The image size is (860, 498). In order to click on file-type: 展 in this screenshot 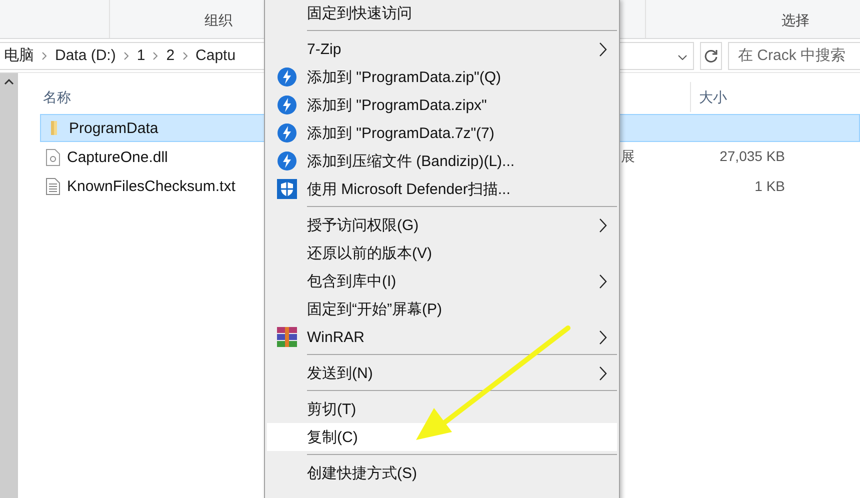, I will do `click(628, 157)`.